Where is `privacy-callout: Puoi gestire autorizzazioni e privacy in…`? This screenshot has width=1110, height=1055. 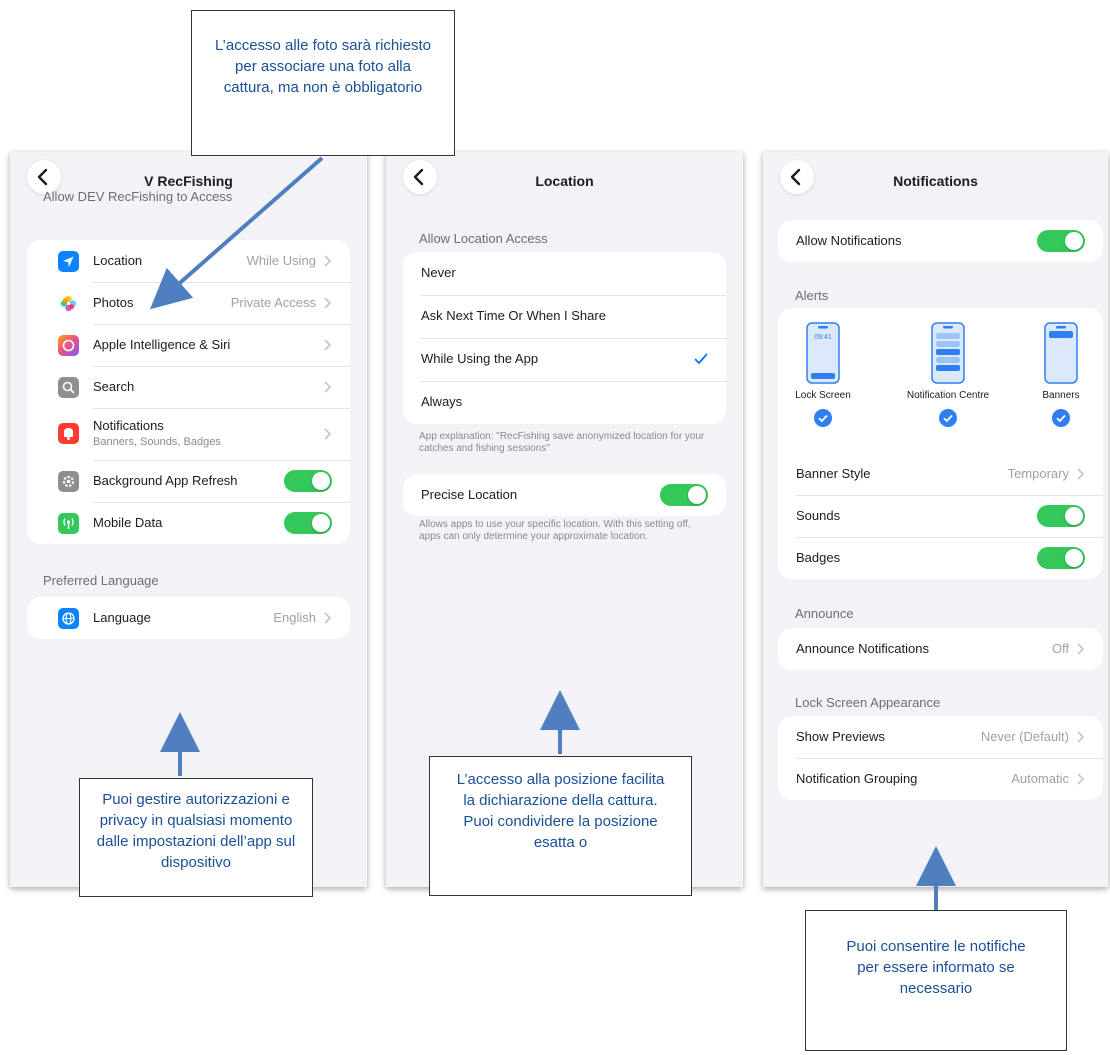
privacy-callout: Puoi gestire autorizzazioni e privacy in… is located at coordinates (196, 837).